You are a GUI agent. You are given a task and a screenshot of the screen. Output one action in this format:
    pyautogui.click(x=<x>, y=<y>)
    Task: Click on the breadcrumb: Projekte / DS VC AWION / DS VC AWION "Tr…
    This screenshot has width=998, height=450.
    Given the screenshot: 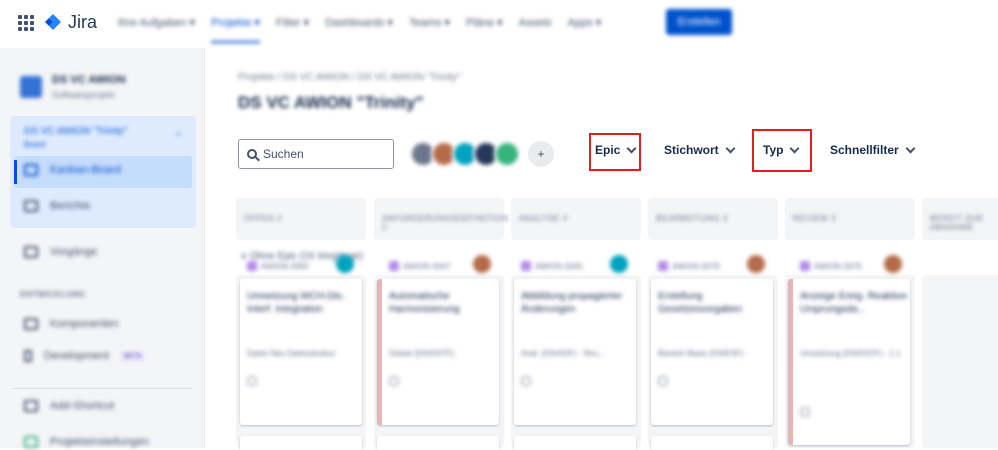 What is the action you would take?
    pyautogui.click(x=349, y=77)
    